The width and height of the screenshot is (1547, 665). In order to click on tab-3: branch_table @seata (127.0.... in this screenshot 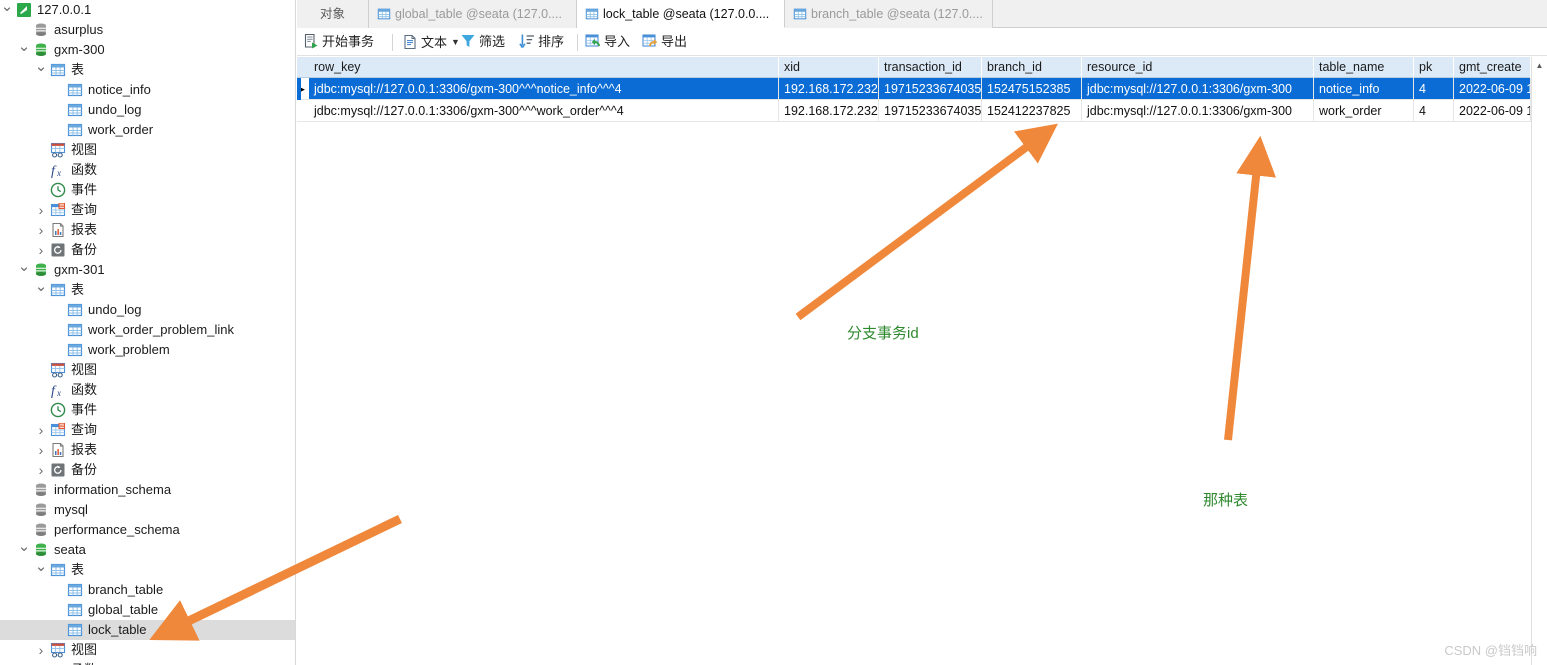, I will do `click(889, 14)`.